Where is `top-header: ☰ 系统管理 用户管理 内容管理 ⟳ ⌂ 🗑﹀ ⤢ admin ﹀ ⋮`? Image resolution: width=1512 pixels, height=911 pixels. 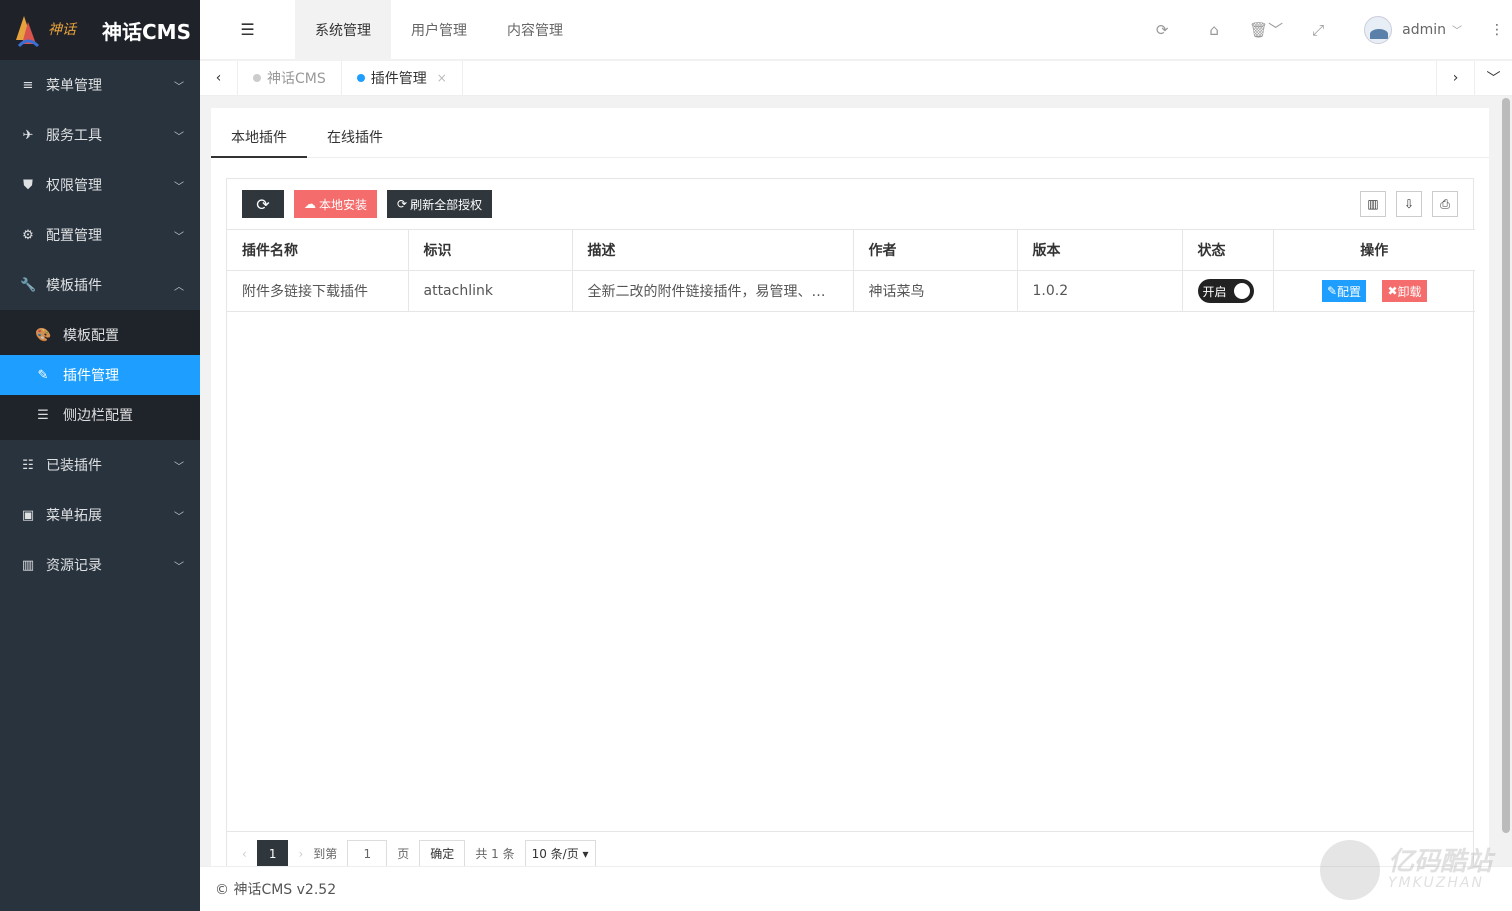 top-header: ☰ 系统管理 用户管理 内容管理 ⟳ ⌂ 🗑﹀ ⤢ admin ﹀ ⋮ is located at coordinates (856, 30).